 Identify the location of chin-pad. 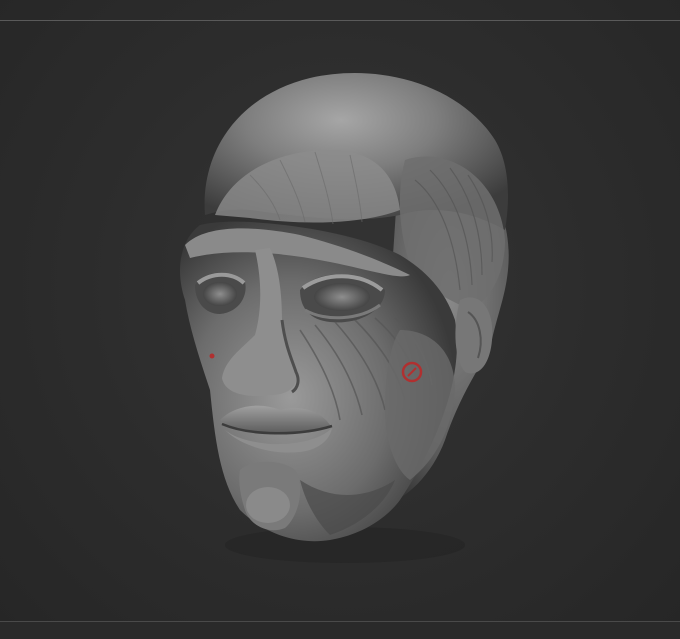
(268, 505).